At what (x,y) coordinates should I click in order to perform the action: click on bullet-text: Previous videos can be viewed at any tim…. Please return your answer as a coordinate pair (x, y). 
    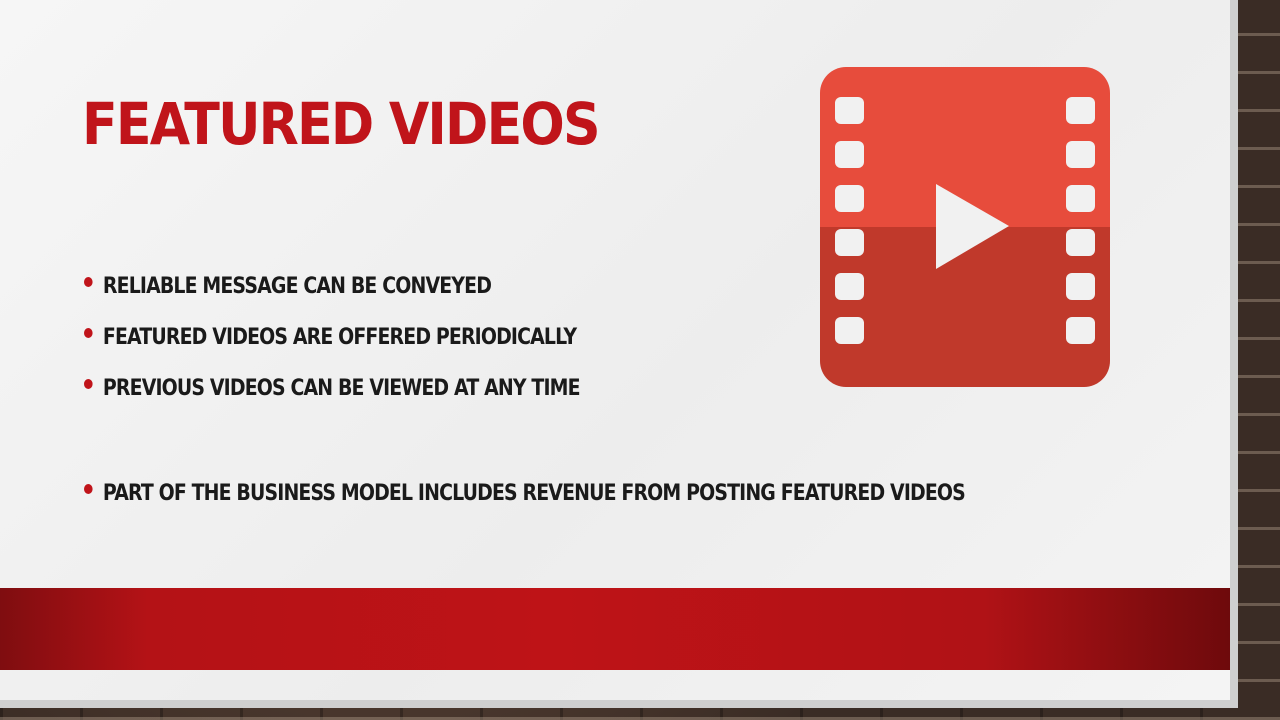
    Looking at the image, I should click on (341, 388).